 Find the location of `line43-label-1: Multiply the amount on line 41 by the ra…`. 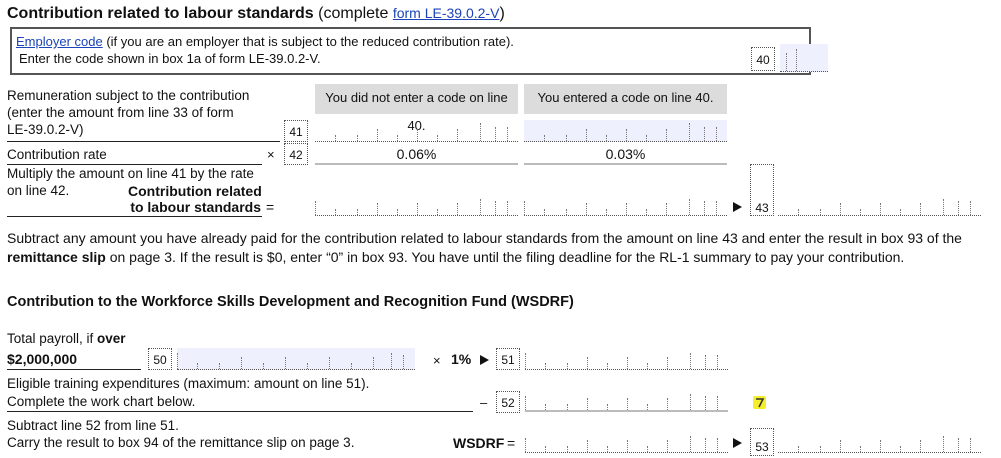

line43-label-1: Multiply the amount on line 41 by the ra… is located at coordinates (130, 173).